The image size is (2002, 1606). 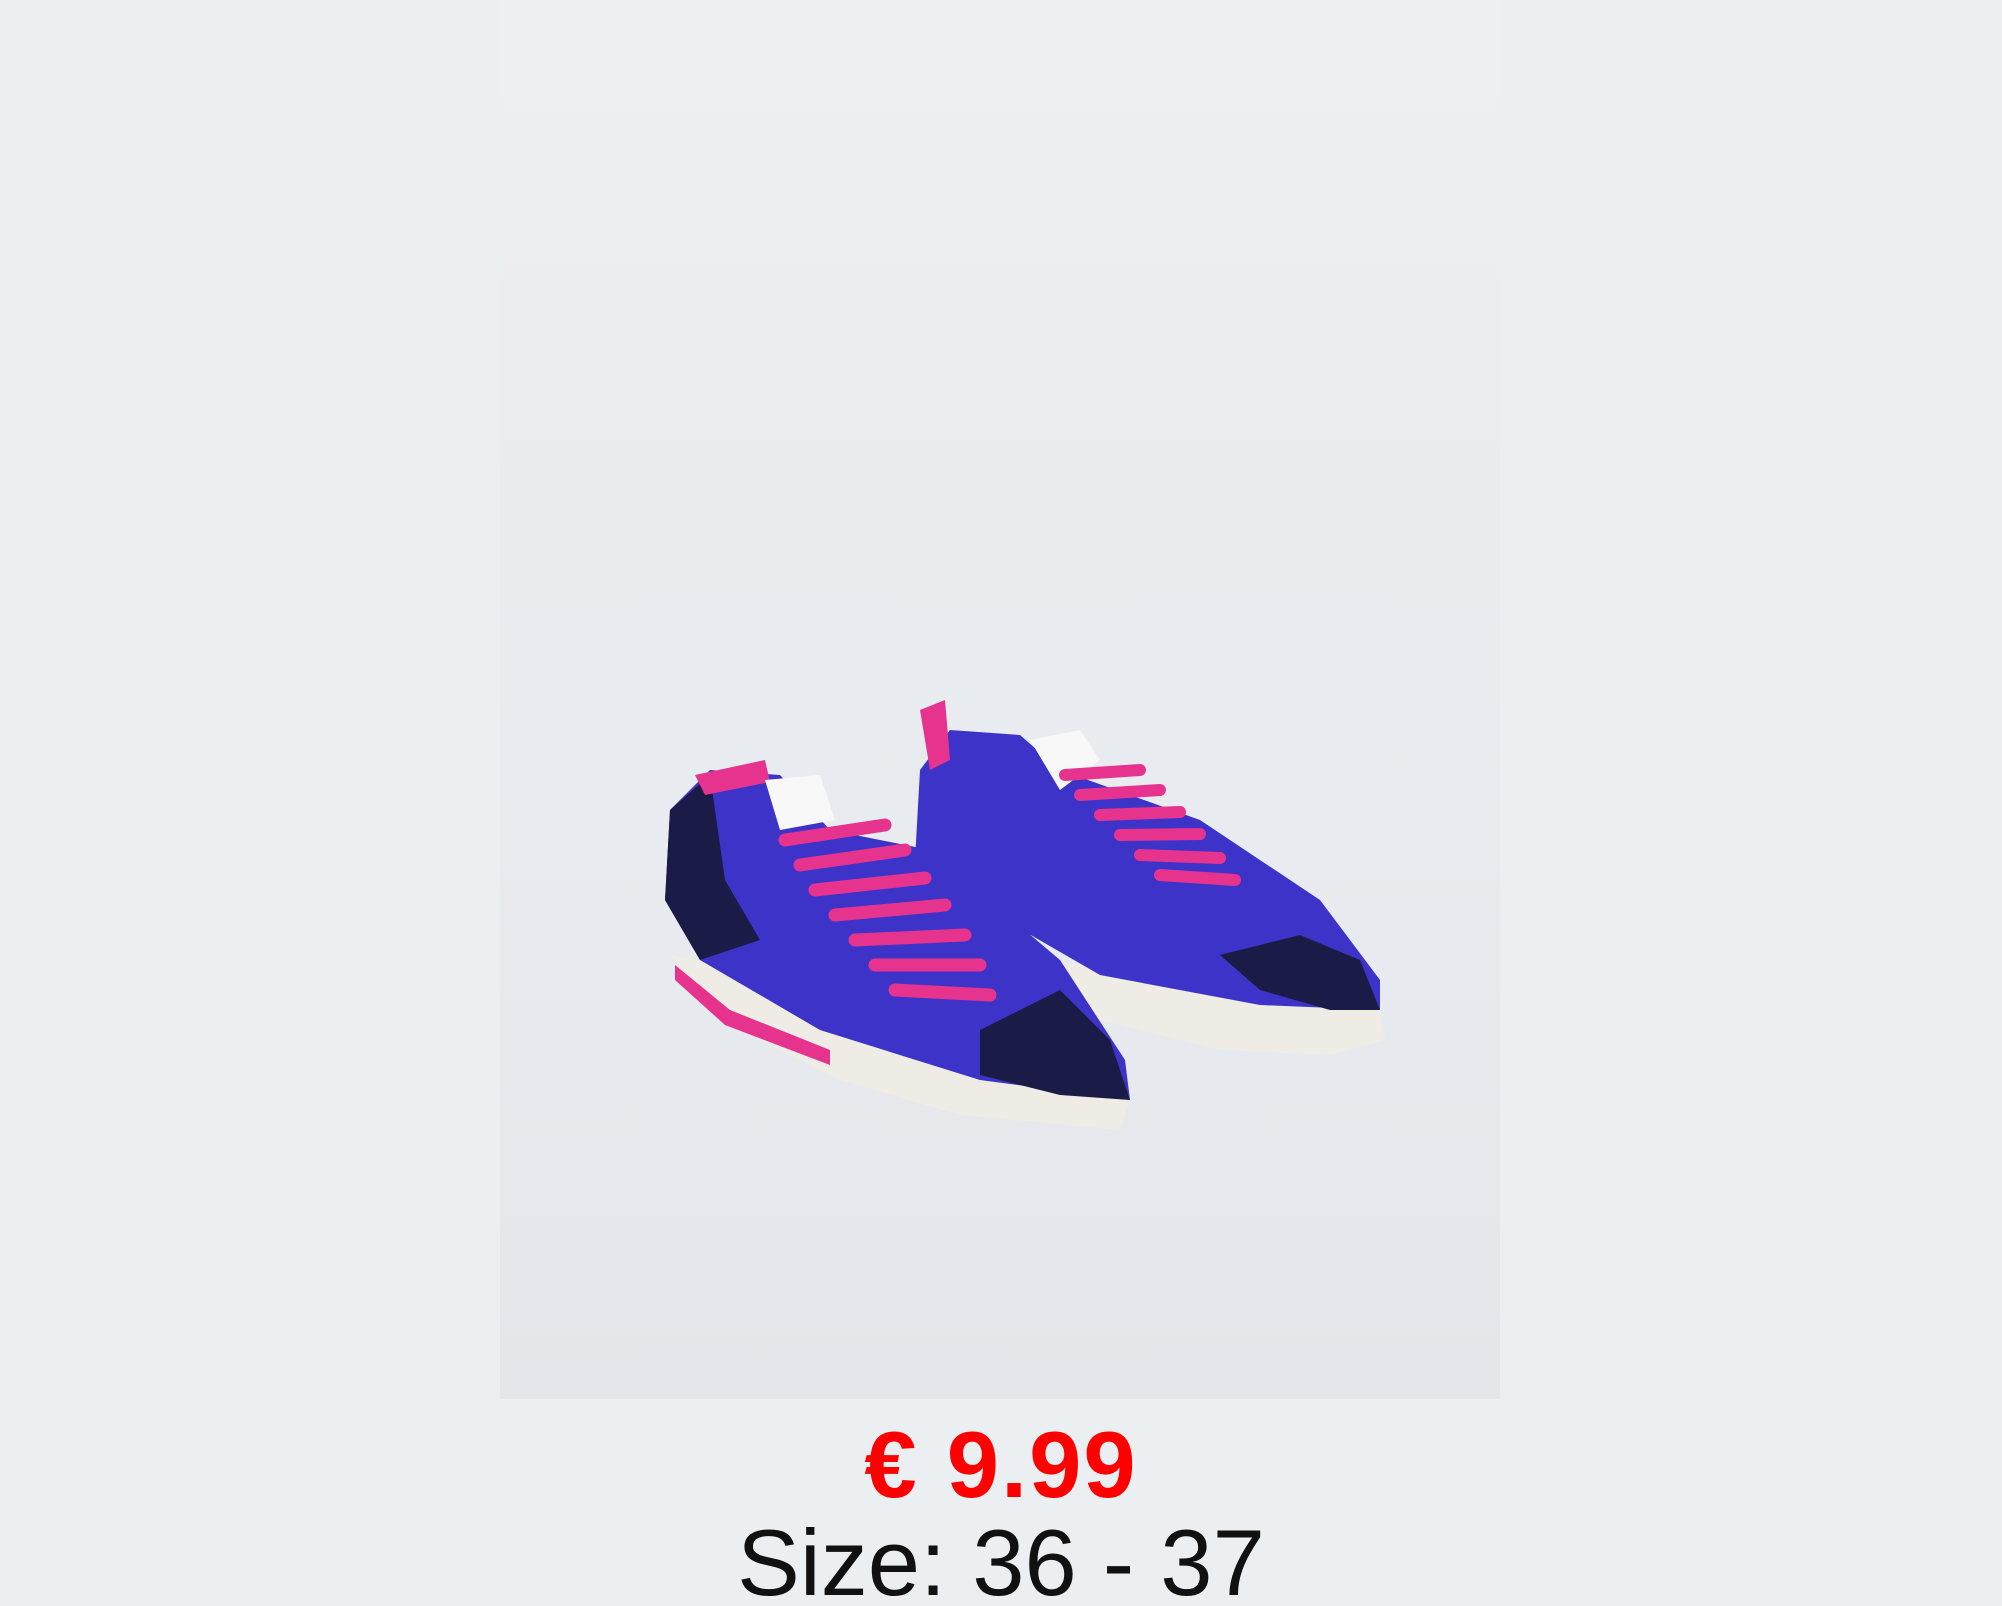 What do you see at coordinates (1001, 1464) in the screenshot?
I see `price-label: € 9.99` at bounding box center [1001, 1464].